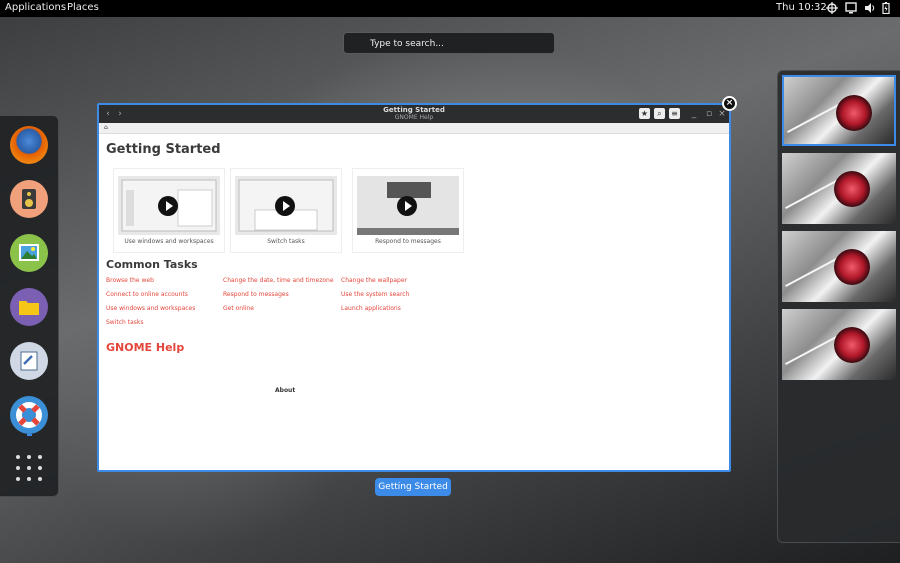 Image resolution: width=900 pixels, height=563 pixels. What do you see at coordinates (29, 145) in the screenshot?
I see `firefox-icon` at bounding box center [29, 145].